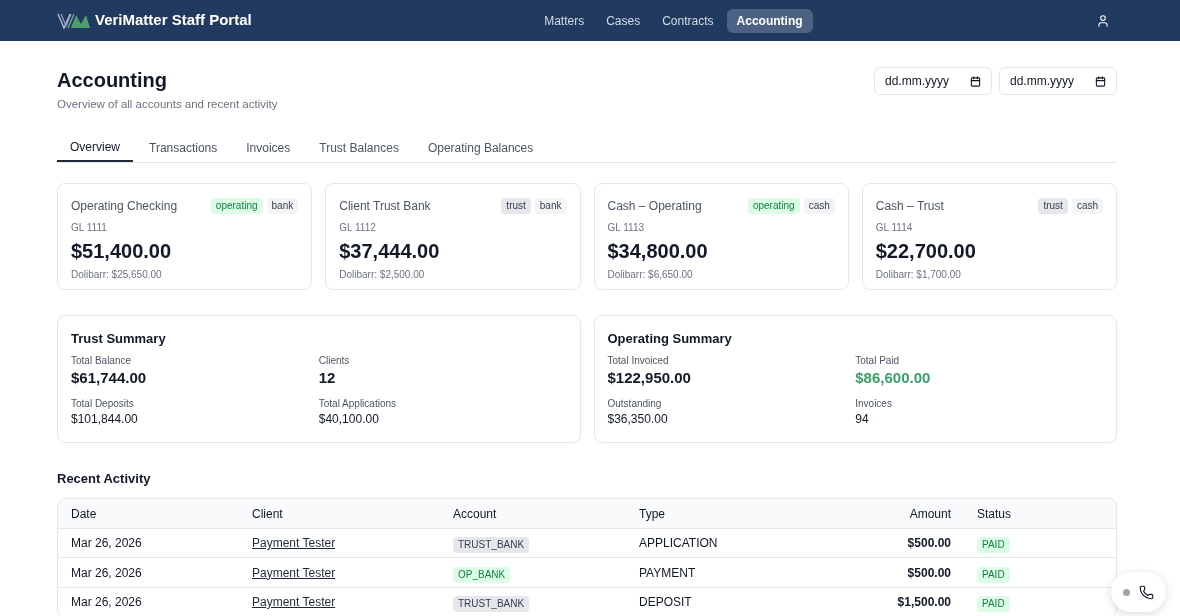  Describe the element at coordinates (713, 601) in the screenshot. I see `table-cell: DEPOSIT` at that location.